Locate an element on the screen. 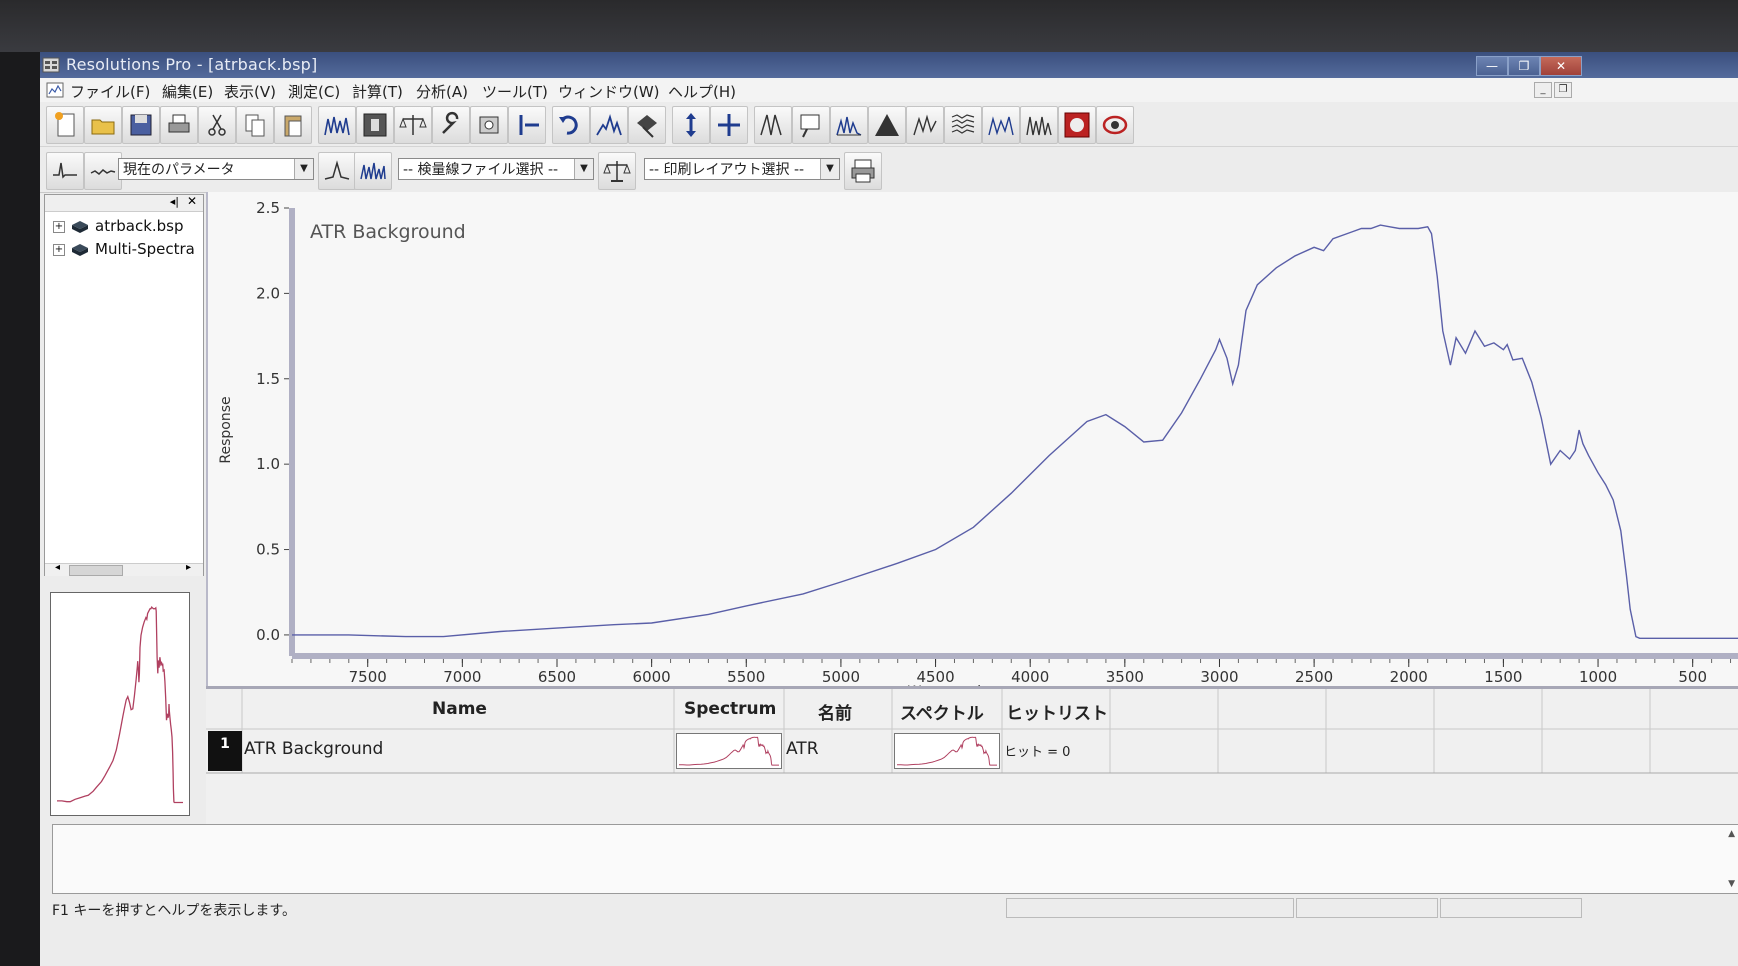 The image size is (1738, 966). balance-button is located at coordinates (413, 125).